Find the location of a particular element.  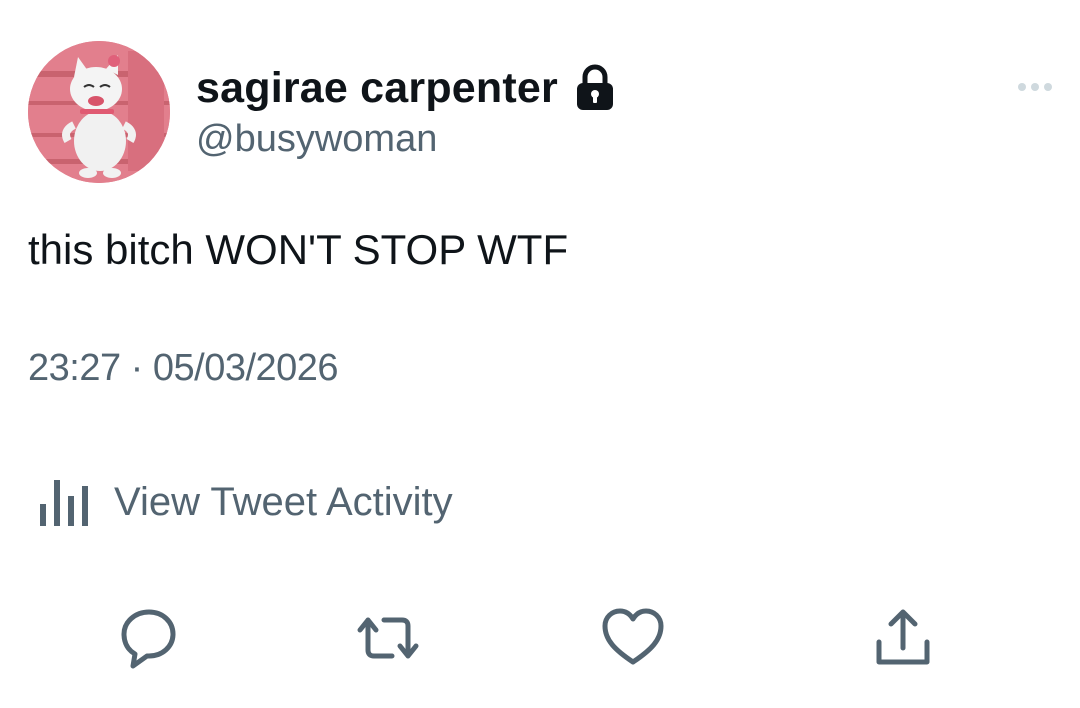

heart-icon is located at coordinates (633, 636).